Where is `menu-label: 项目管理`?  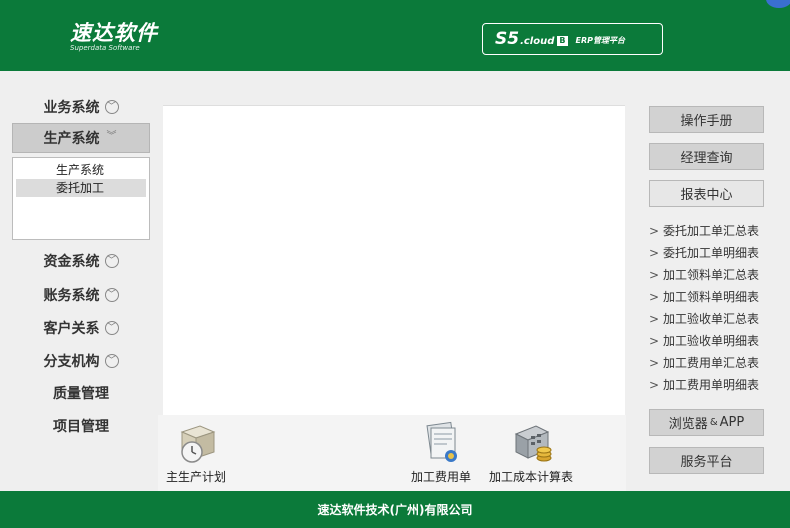
menu-label: 项目管理 is located at coordinates (81, 427).